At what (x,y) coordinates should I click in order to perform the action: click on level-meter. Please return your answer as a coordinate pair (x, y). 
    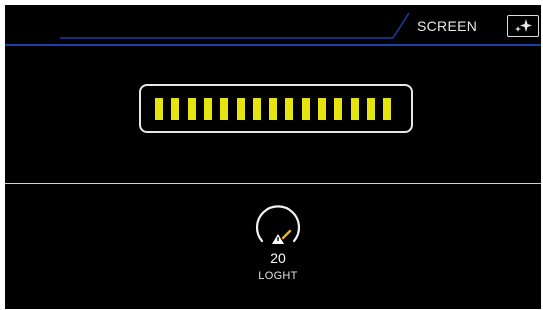
    Looking at the image, I should click on (276, 108).